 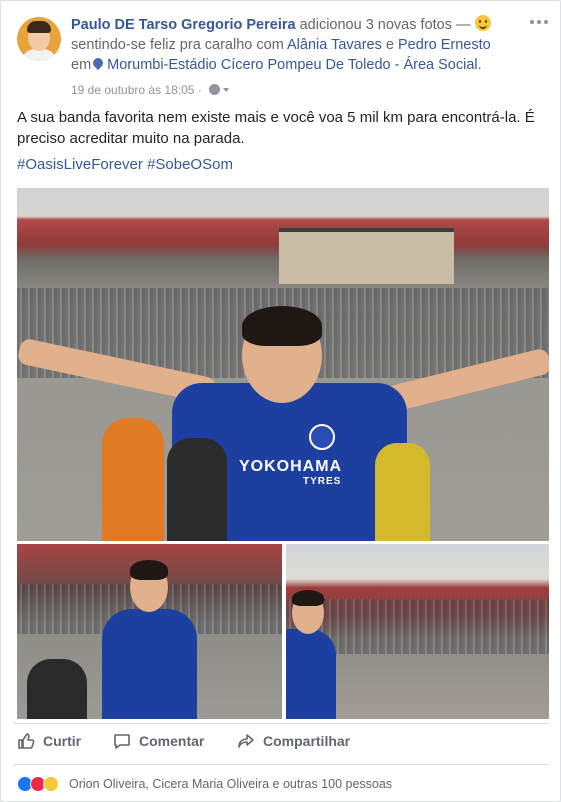 I want to click on post-meta: 19 de outubro às 18:05 ·, so click(x=150, y=90).